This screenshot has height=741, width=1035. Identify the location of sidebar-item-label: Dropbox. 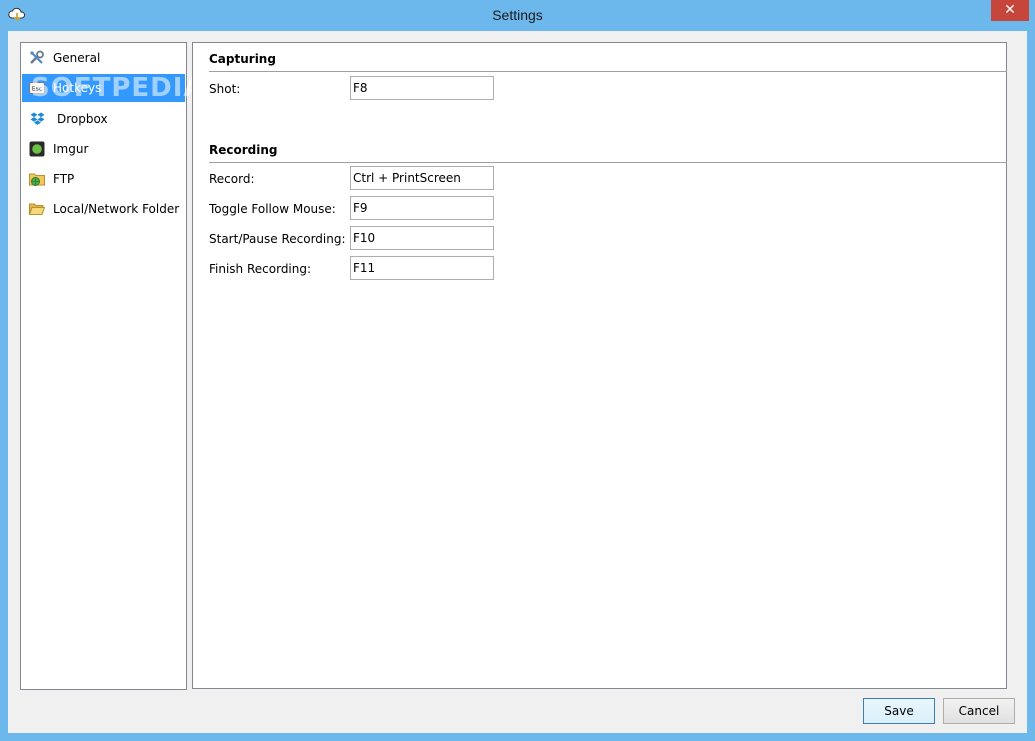
(82, 119).